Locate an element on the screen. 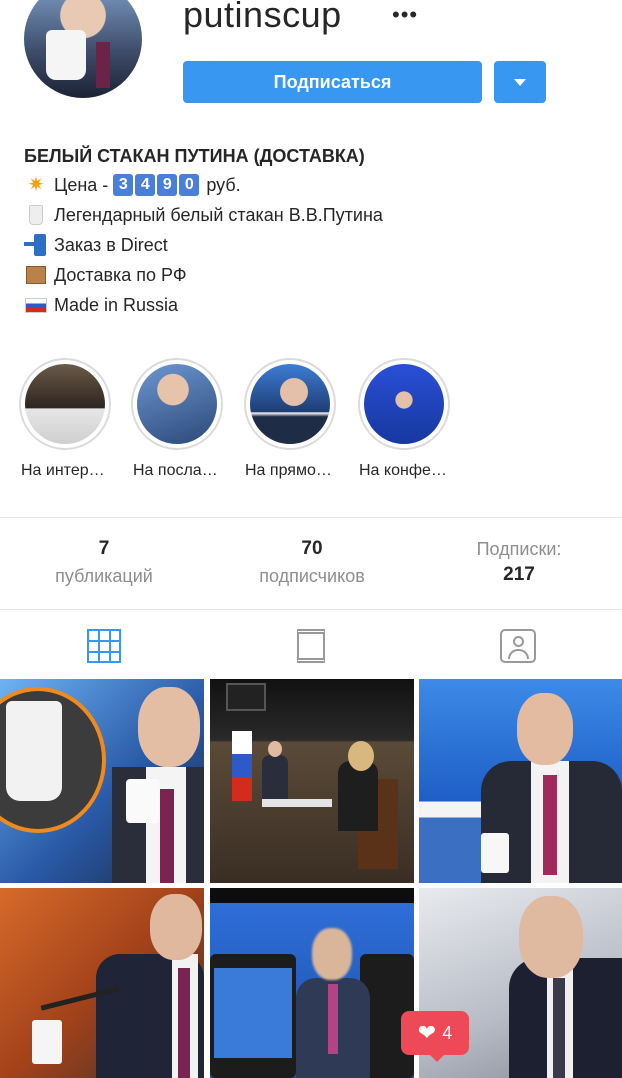 The width and height of the screenshot is (622, 1078). bio-price-line: ✷ Цена - 3 4 9 0 руб. is located at coordinates (304, 185).